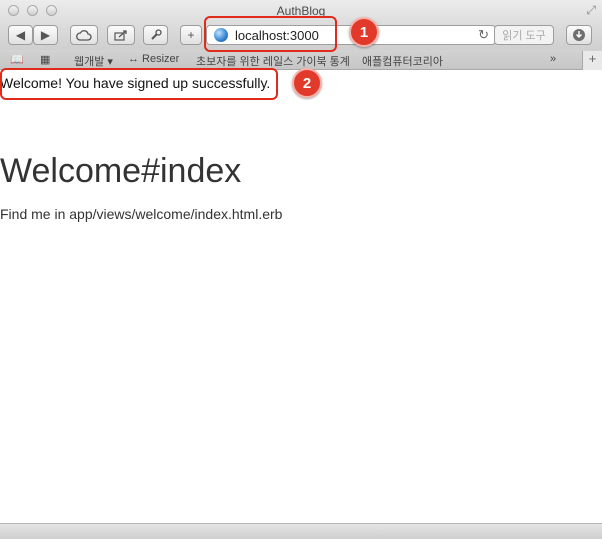 The height and width of the screenshot is (539, 602). I want to click on bookmarks-book-icon: 📖, so click(17, 59).